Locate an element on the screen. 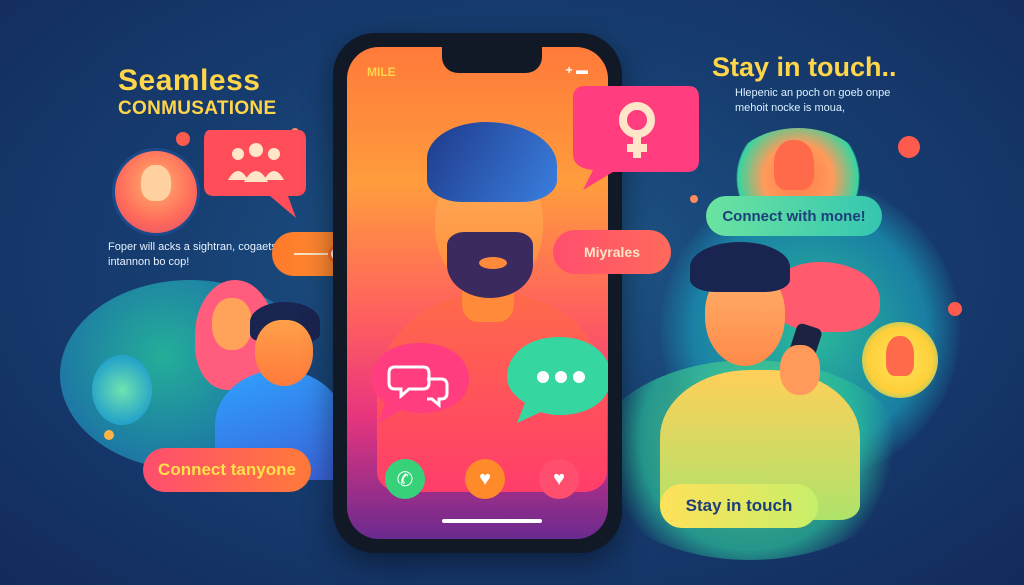  person-icon is located at coordinates (900, 356).